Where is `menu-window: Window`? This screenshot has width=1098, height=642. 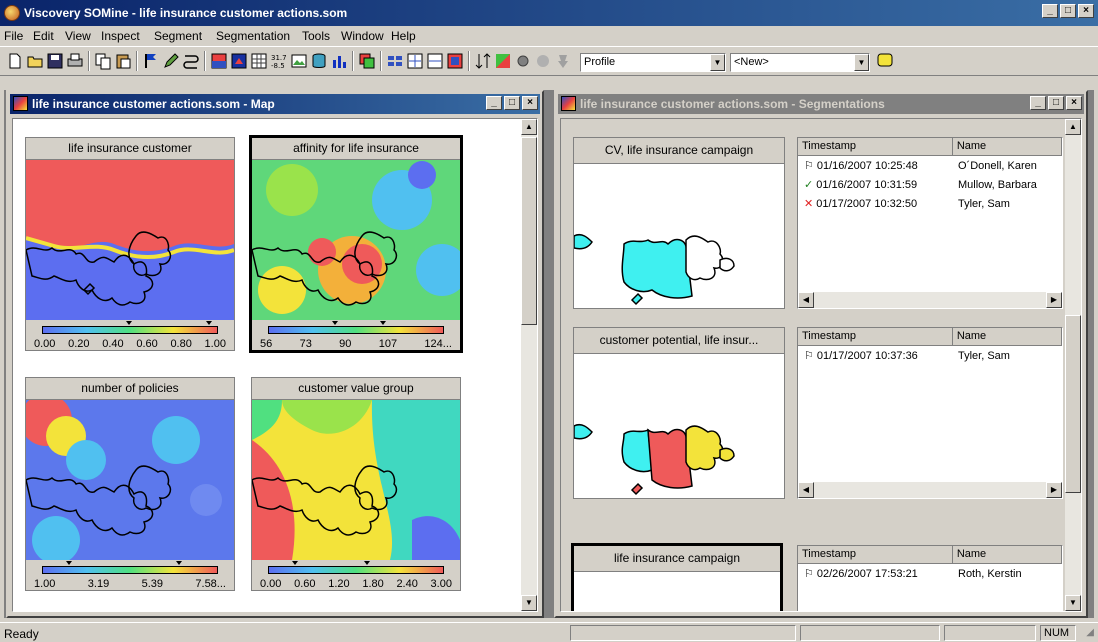 menu-window: Window is located at coordinates (362, 36).